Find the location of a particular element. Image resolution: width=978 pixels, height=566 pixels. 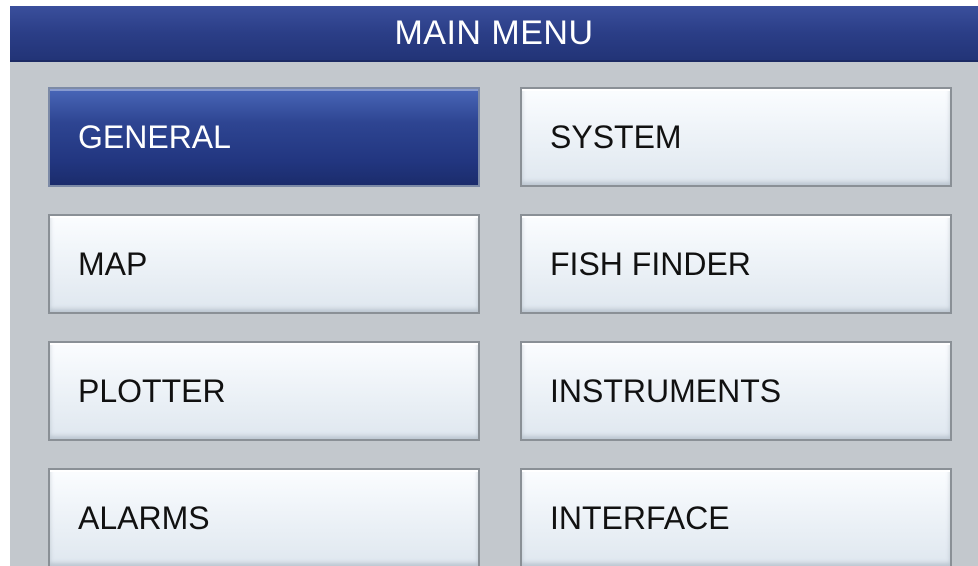

map-button-label: MAP is located at coordinates (113, 263).